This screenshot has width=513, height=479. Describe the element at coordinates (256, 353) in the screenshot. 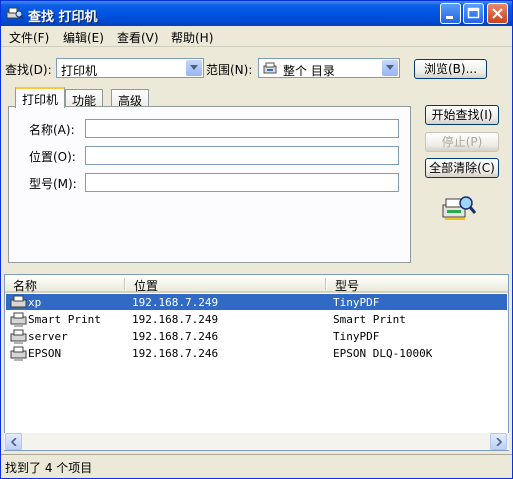

I see `table-row: EPSON 192.168.7.246 EPSON DLQ-1000K` at that location.